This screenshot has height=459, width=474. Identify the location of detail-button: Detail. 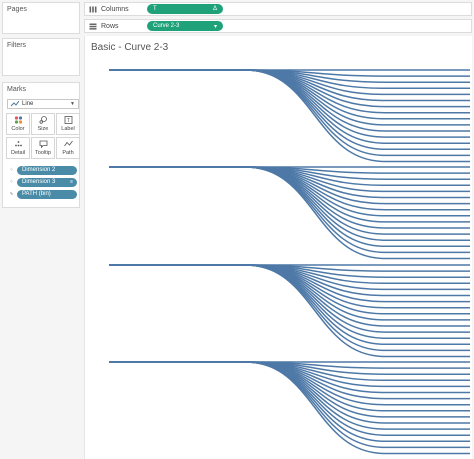
(18, 148).